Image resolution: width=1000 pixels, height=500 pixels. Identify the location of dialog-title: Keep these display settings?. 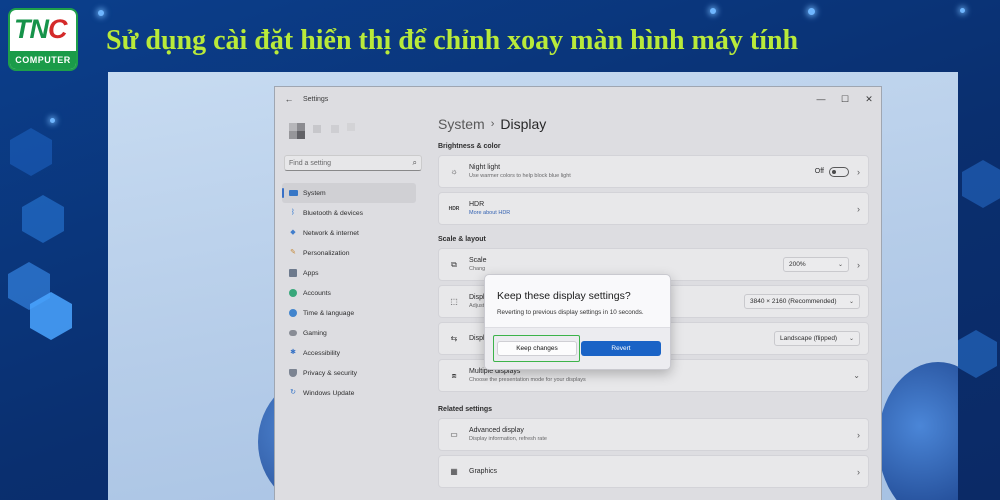
(564, 296).